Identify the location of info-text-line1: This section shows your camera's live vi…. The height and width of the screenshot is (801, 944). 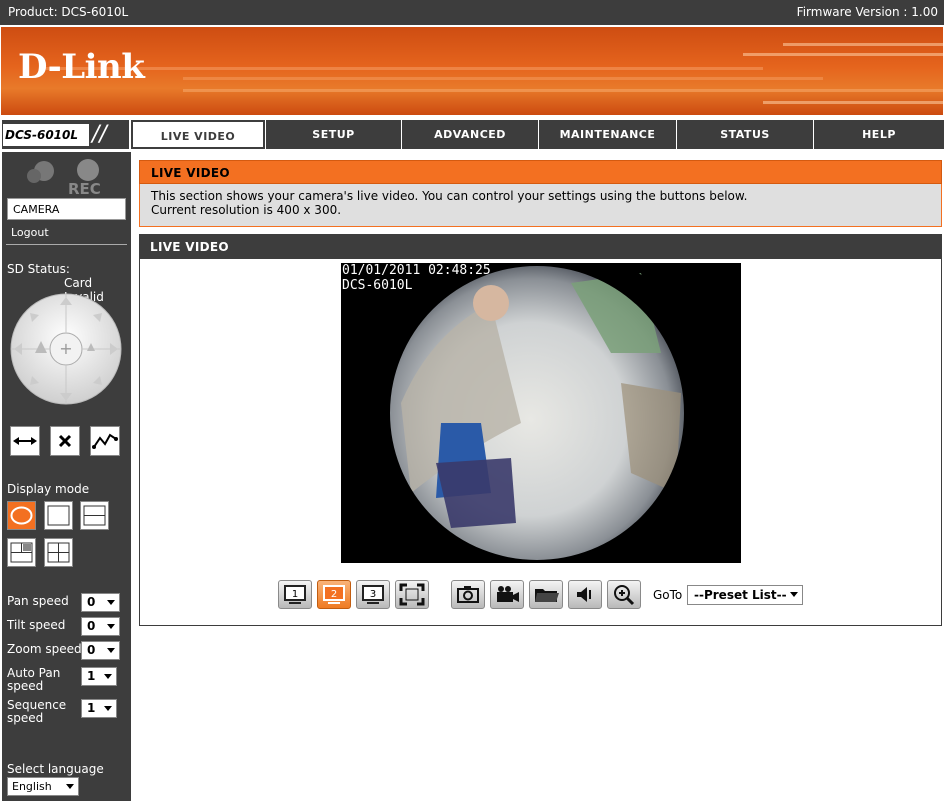
(449, 196).